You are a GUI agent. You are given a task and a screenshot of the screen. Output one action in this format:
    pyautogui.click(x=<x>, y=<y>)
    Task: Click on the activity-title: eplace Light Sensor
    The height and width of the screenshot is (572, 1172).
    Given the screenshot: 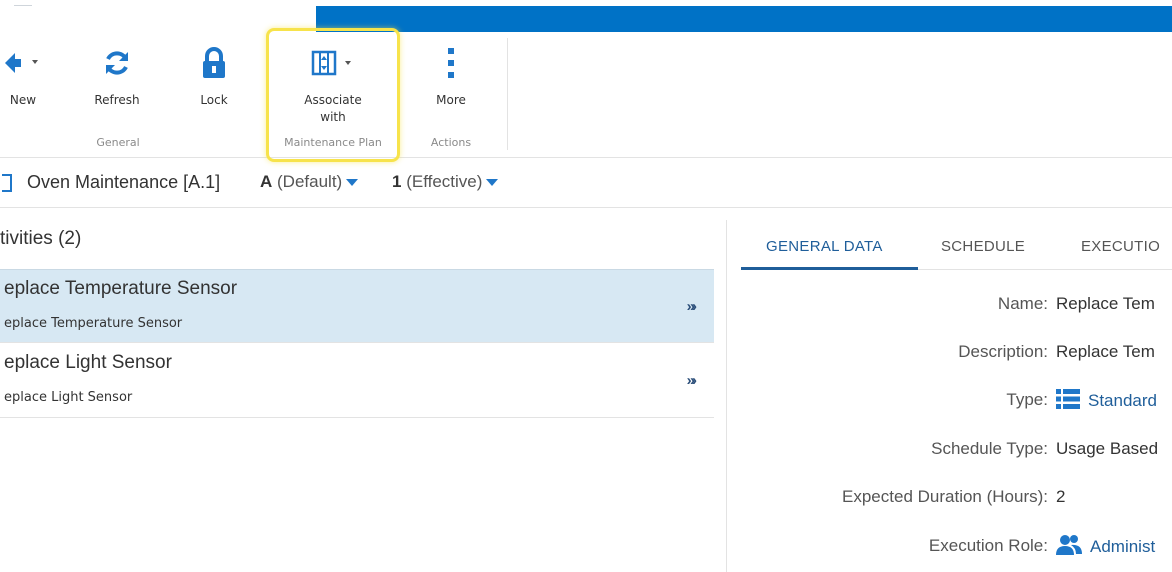 What is the action you would take?
    pyautogui.click(x=88, y=362)
    